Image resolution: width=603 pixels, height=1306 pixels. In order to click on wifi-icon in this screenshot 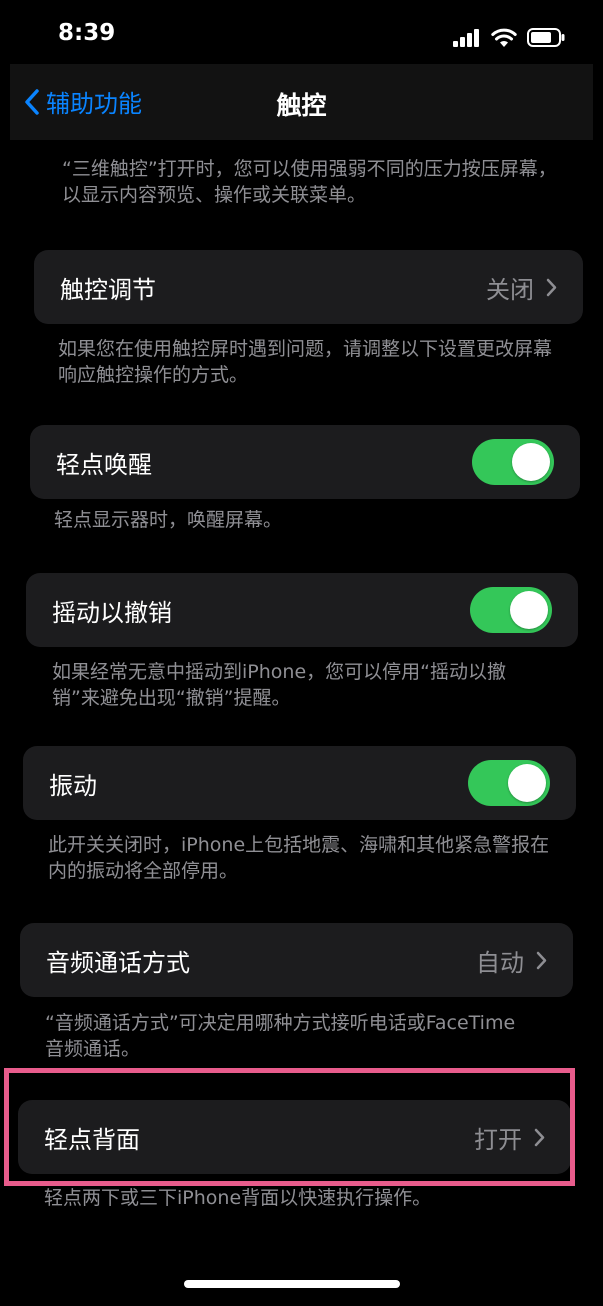, I will do `click(504, 37)`.